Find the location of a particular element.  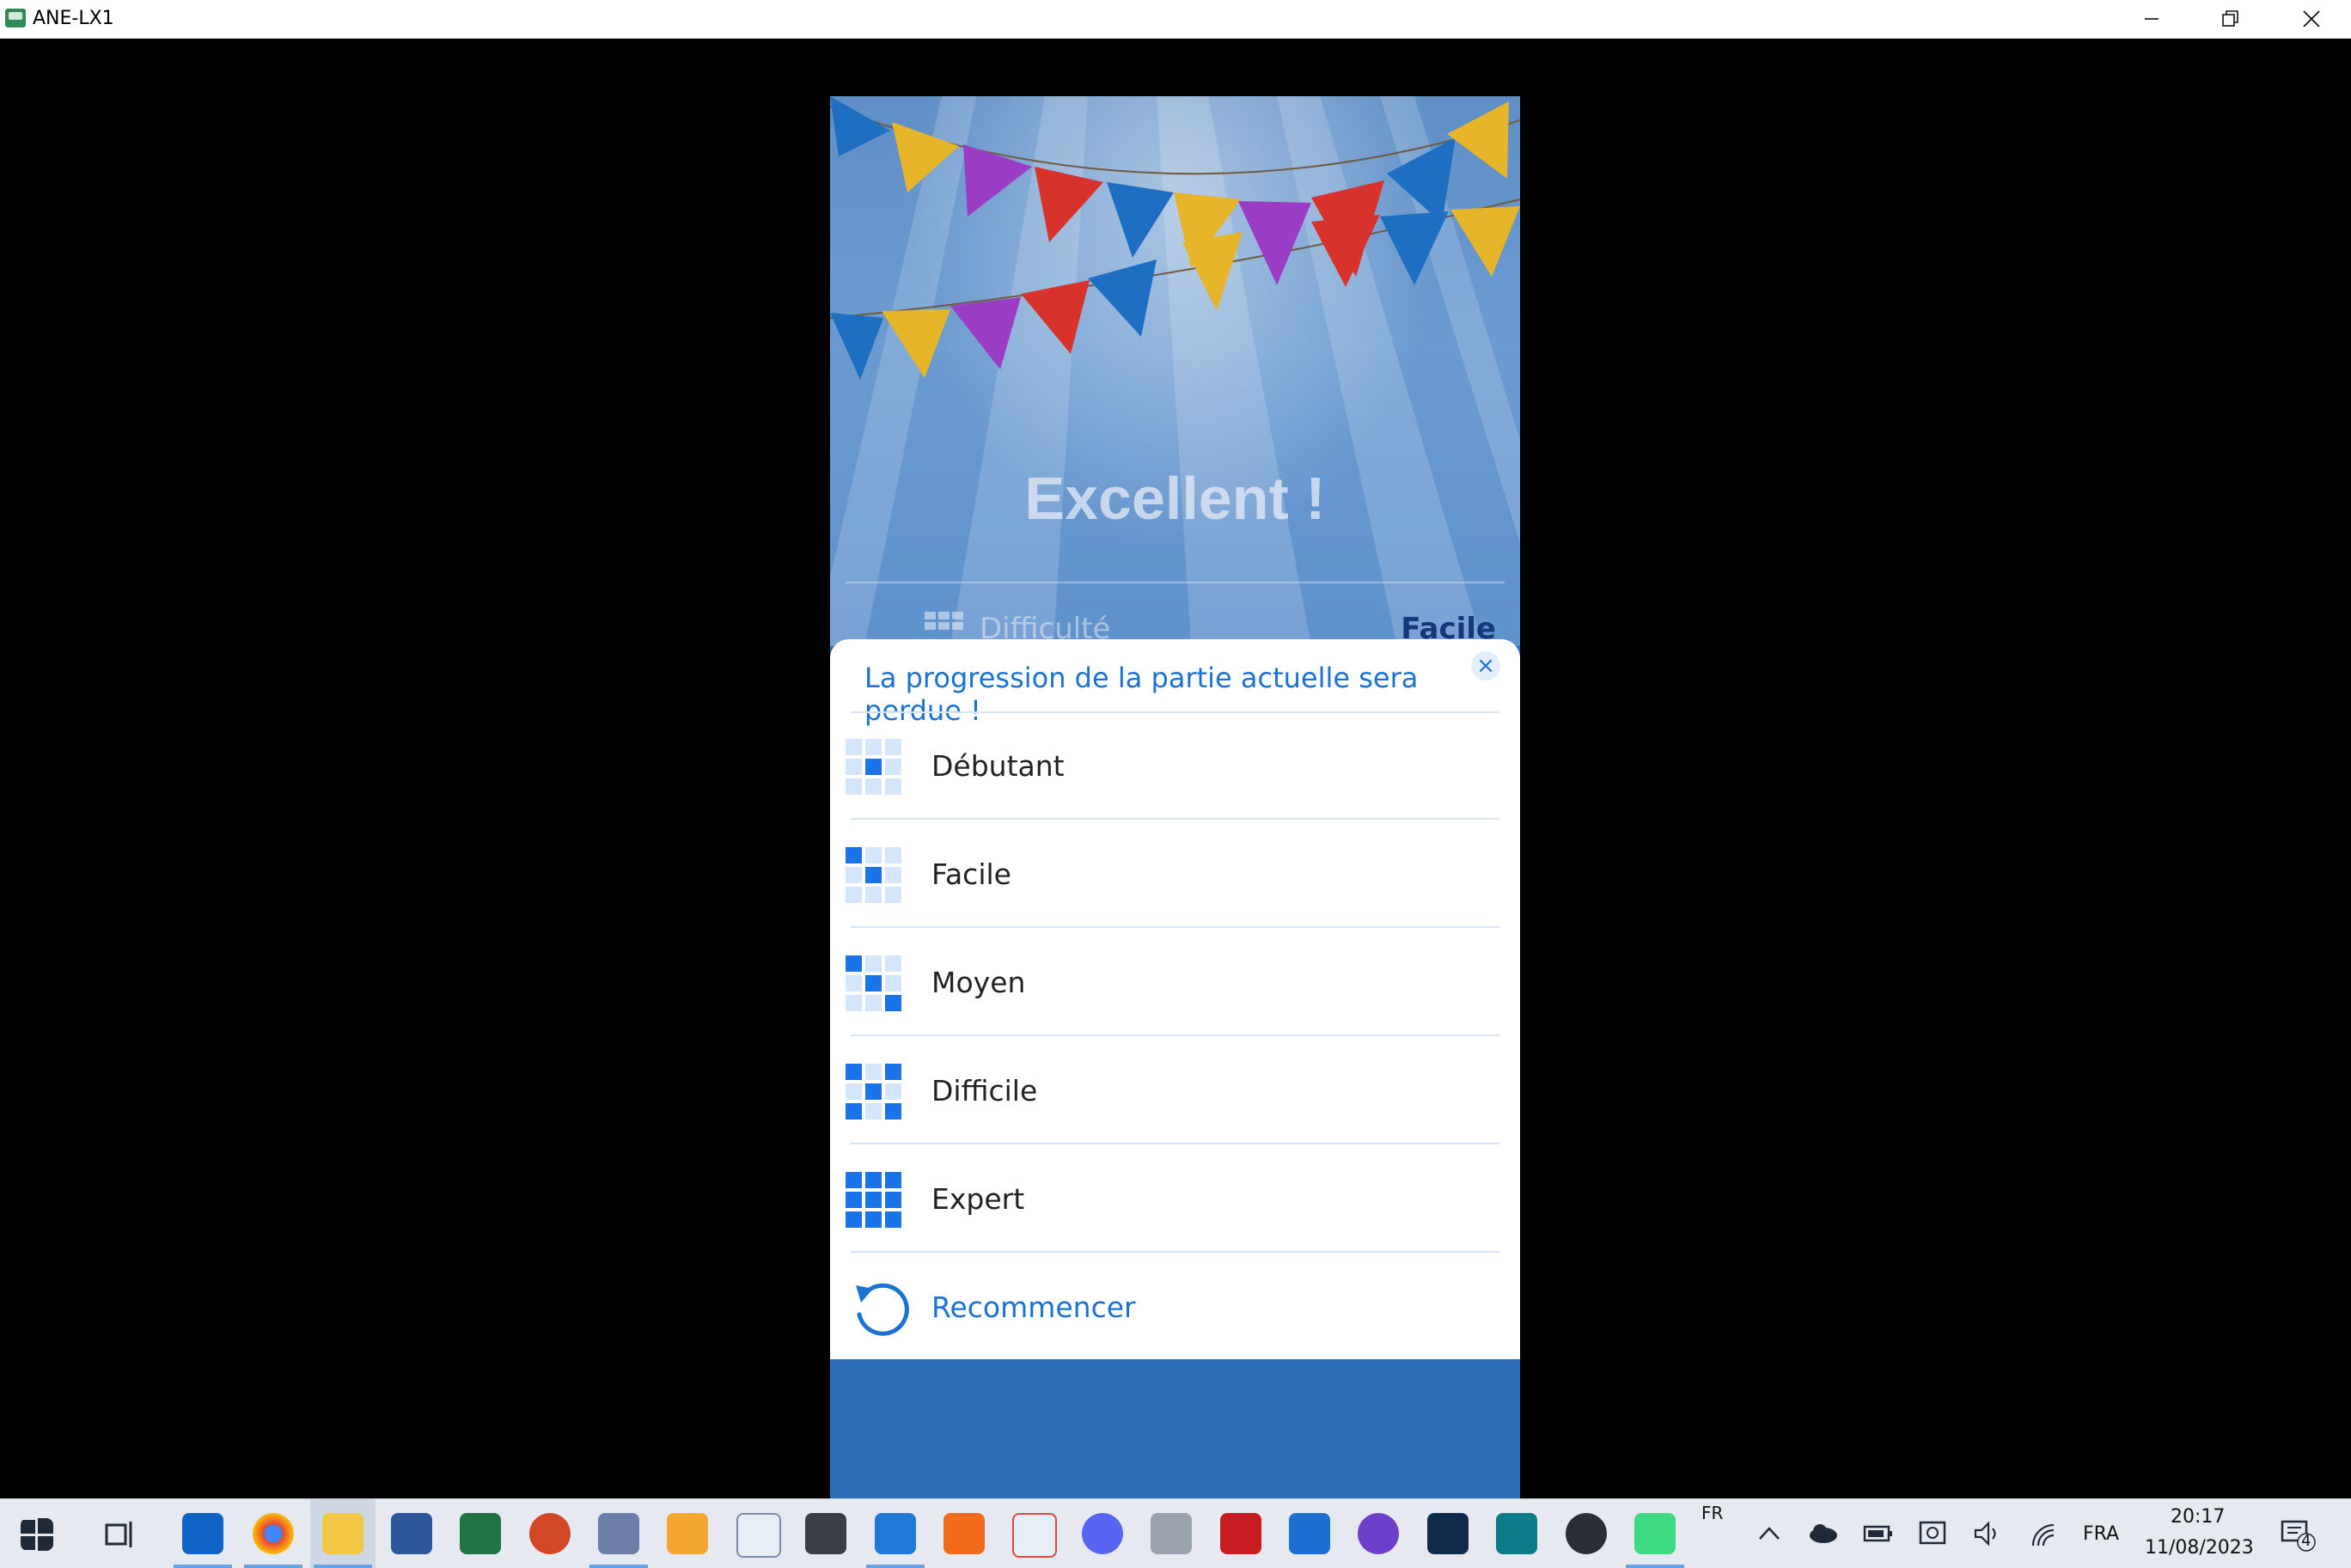

windows-taskbar: FR FRA 20:17 11/08/2023 4 is located at coordinates (1175, 1533).